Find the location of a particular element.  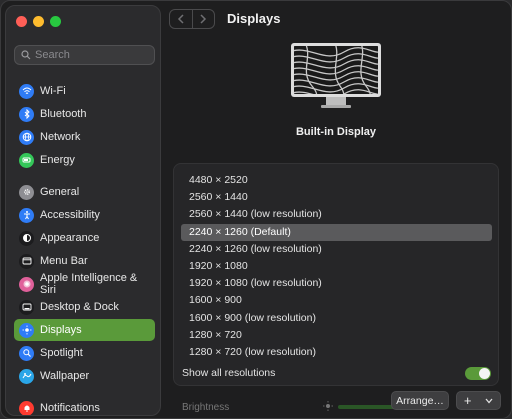

wallpaper-icon is located at coordinates (26, 376).